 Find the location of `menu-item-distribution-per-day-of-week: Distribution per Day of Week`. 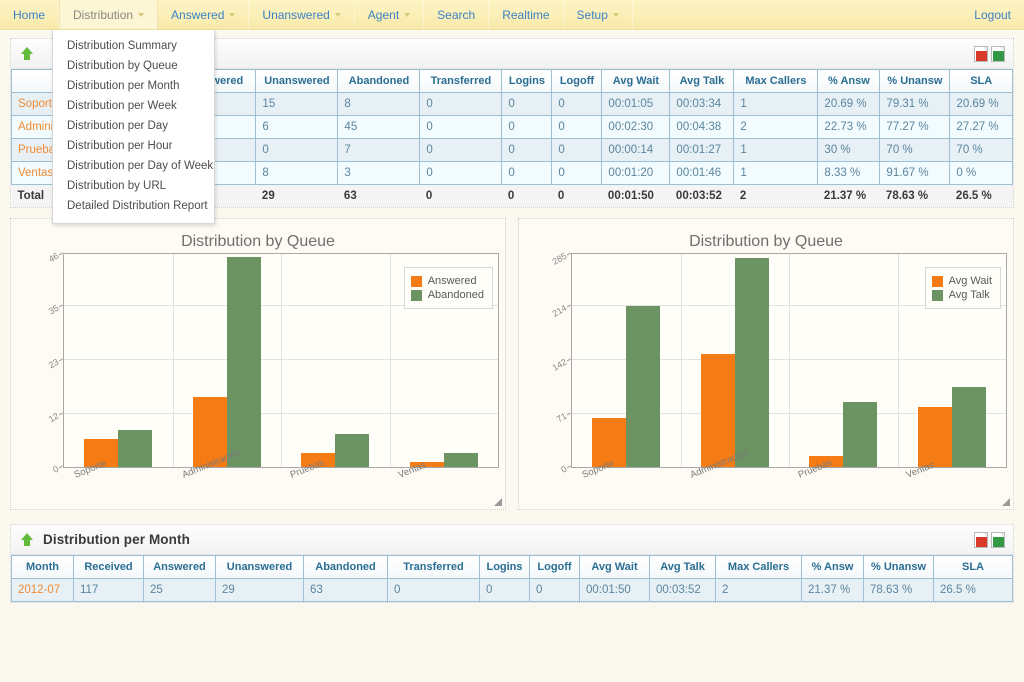

menu-item-distribution-per-day-of-week: Distribution per Day of Week is located at coordinates (133, 166).